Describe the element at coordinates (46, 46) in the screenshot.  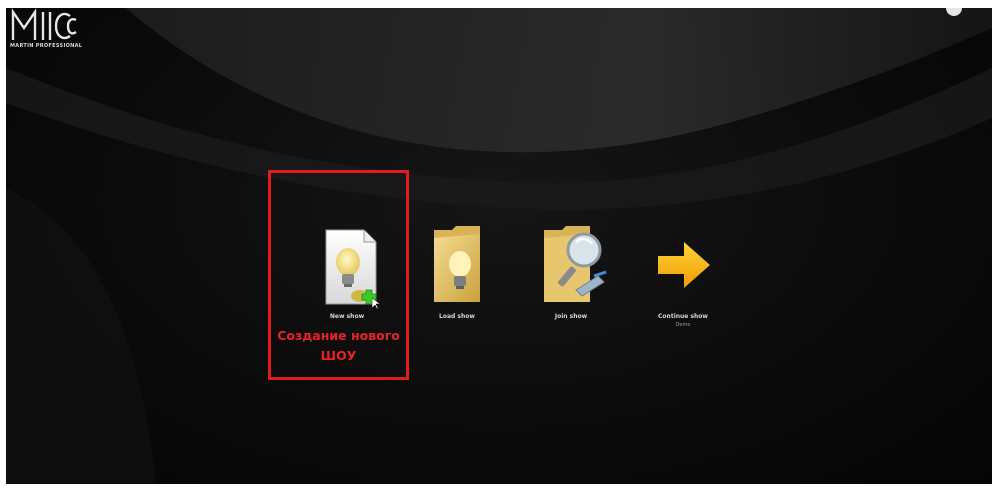
I see `logo-subtitle: MARTIN PROFESSIONAL` at that location.